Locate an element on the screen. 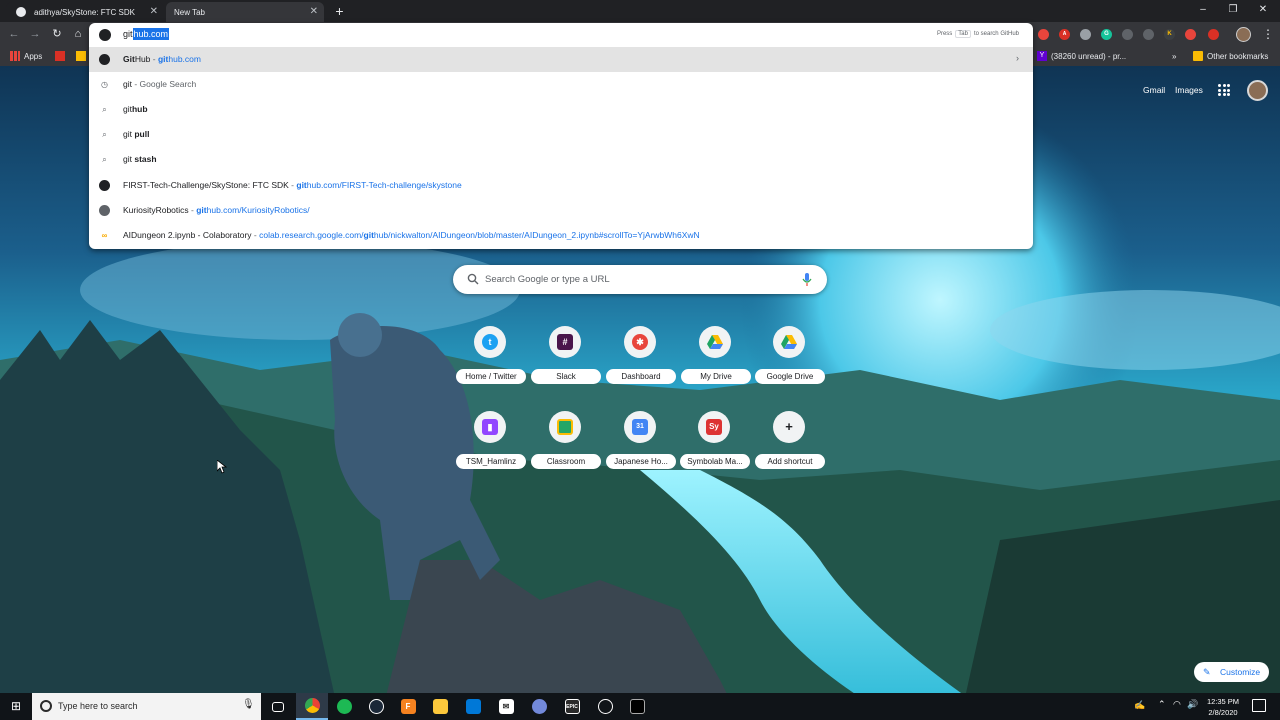  hint-text: Press is located at coordinates (944, 34).